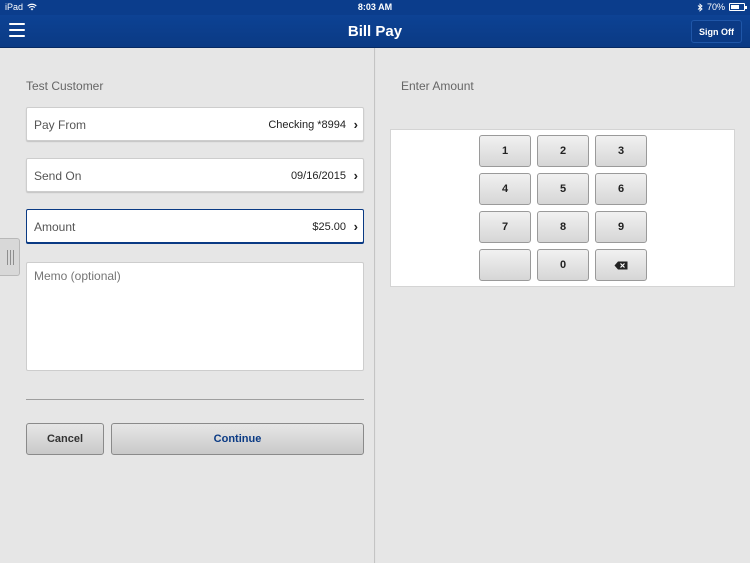  What do you see at coordinates (329, 227) in the screenshot?
I see `amount-value: $25.00` at bounding box center [329, 227].